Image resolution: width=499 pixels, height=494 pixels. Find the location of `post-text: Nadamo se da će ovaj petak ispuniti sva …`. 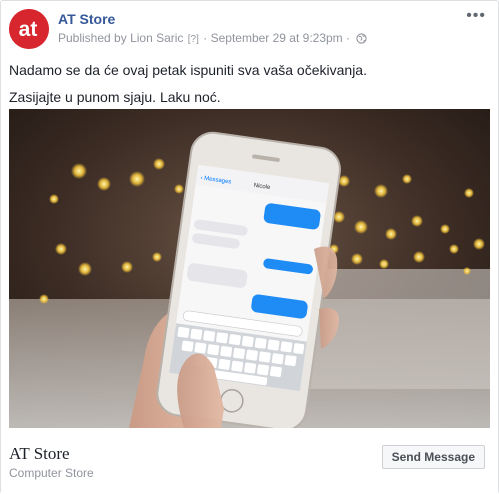

post-text: Nadamo se da će ovaj petak ispuniti sva … is located at coordinates (249, 88).